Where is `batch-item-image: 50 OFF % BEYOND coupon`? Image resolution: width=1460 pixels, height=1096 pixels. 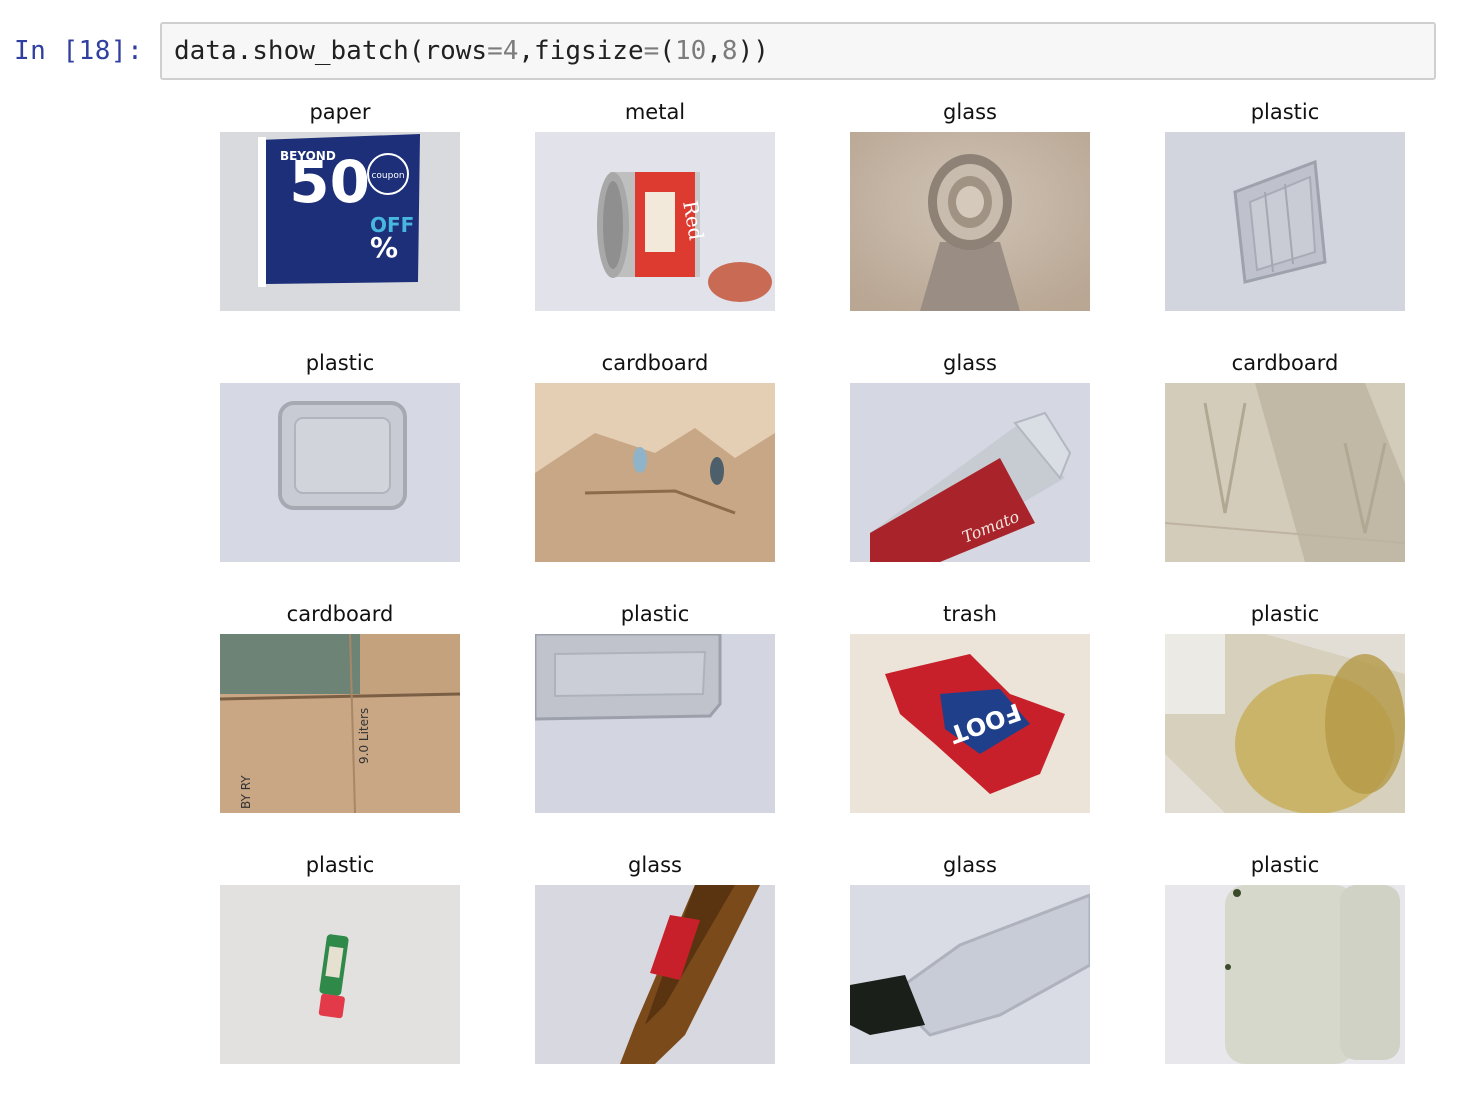
batch-item-image: 50 OFF % BEYOND coupon is located at coordinates (340, 221).